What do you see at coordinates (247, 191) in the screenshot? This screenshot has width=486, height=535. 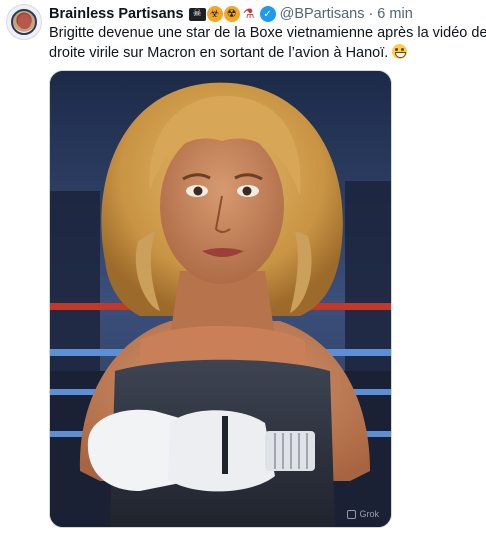 I see `pupil-right` at bounding box center [247, 191].